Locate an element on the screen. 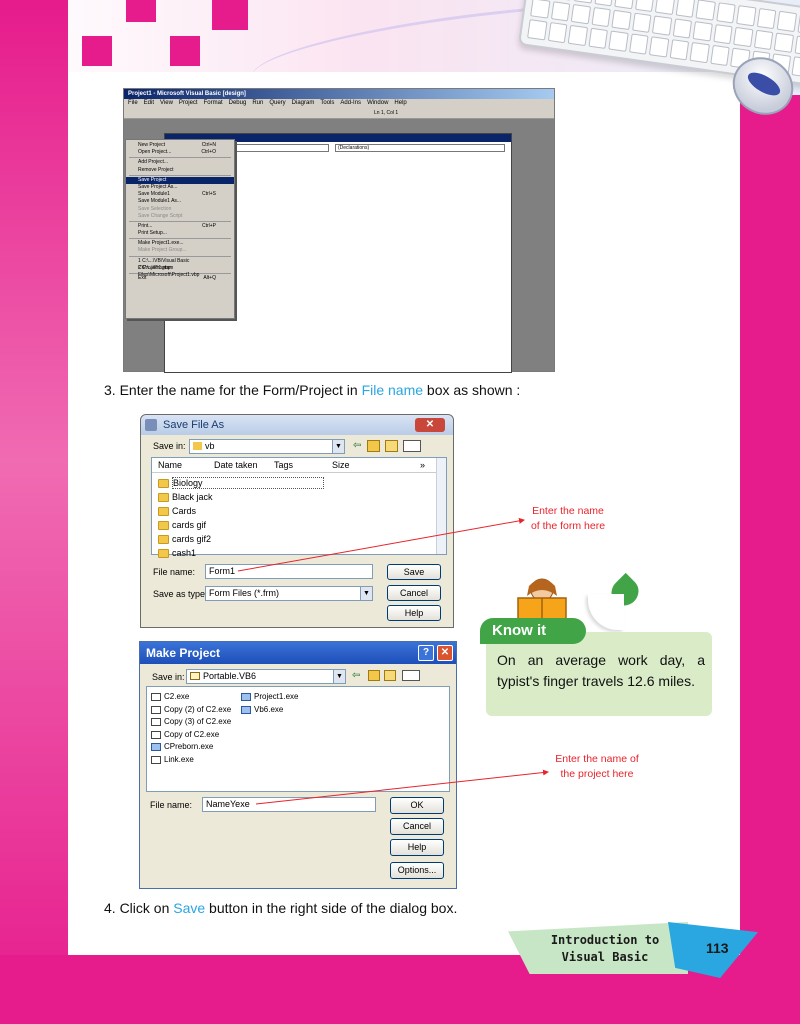 The width and height of the screenshot is (800, 1024). folder-name: Cards is located at coordinates (184, 511).